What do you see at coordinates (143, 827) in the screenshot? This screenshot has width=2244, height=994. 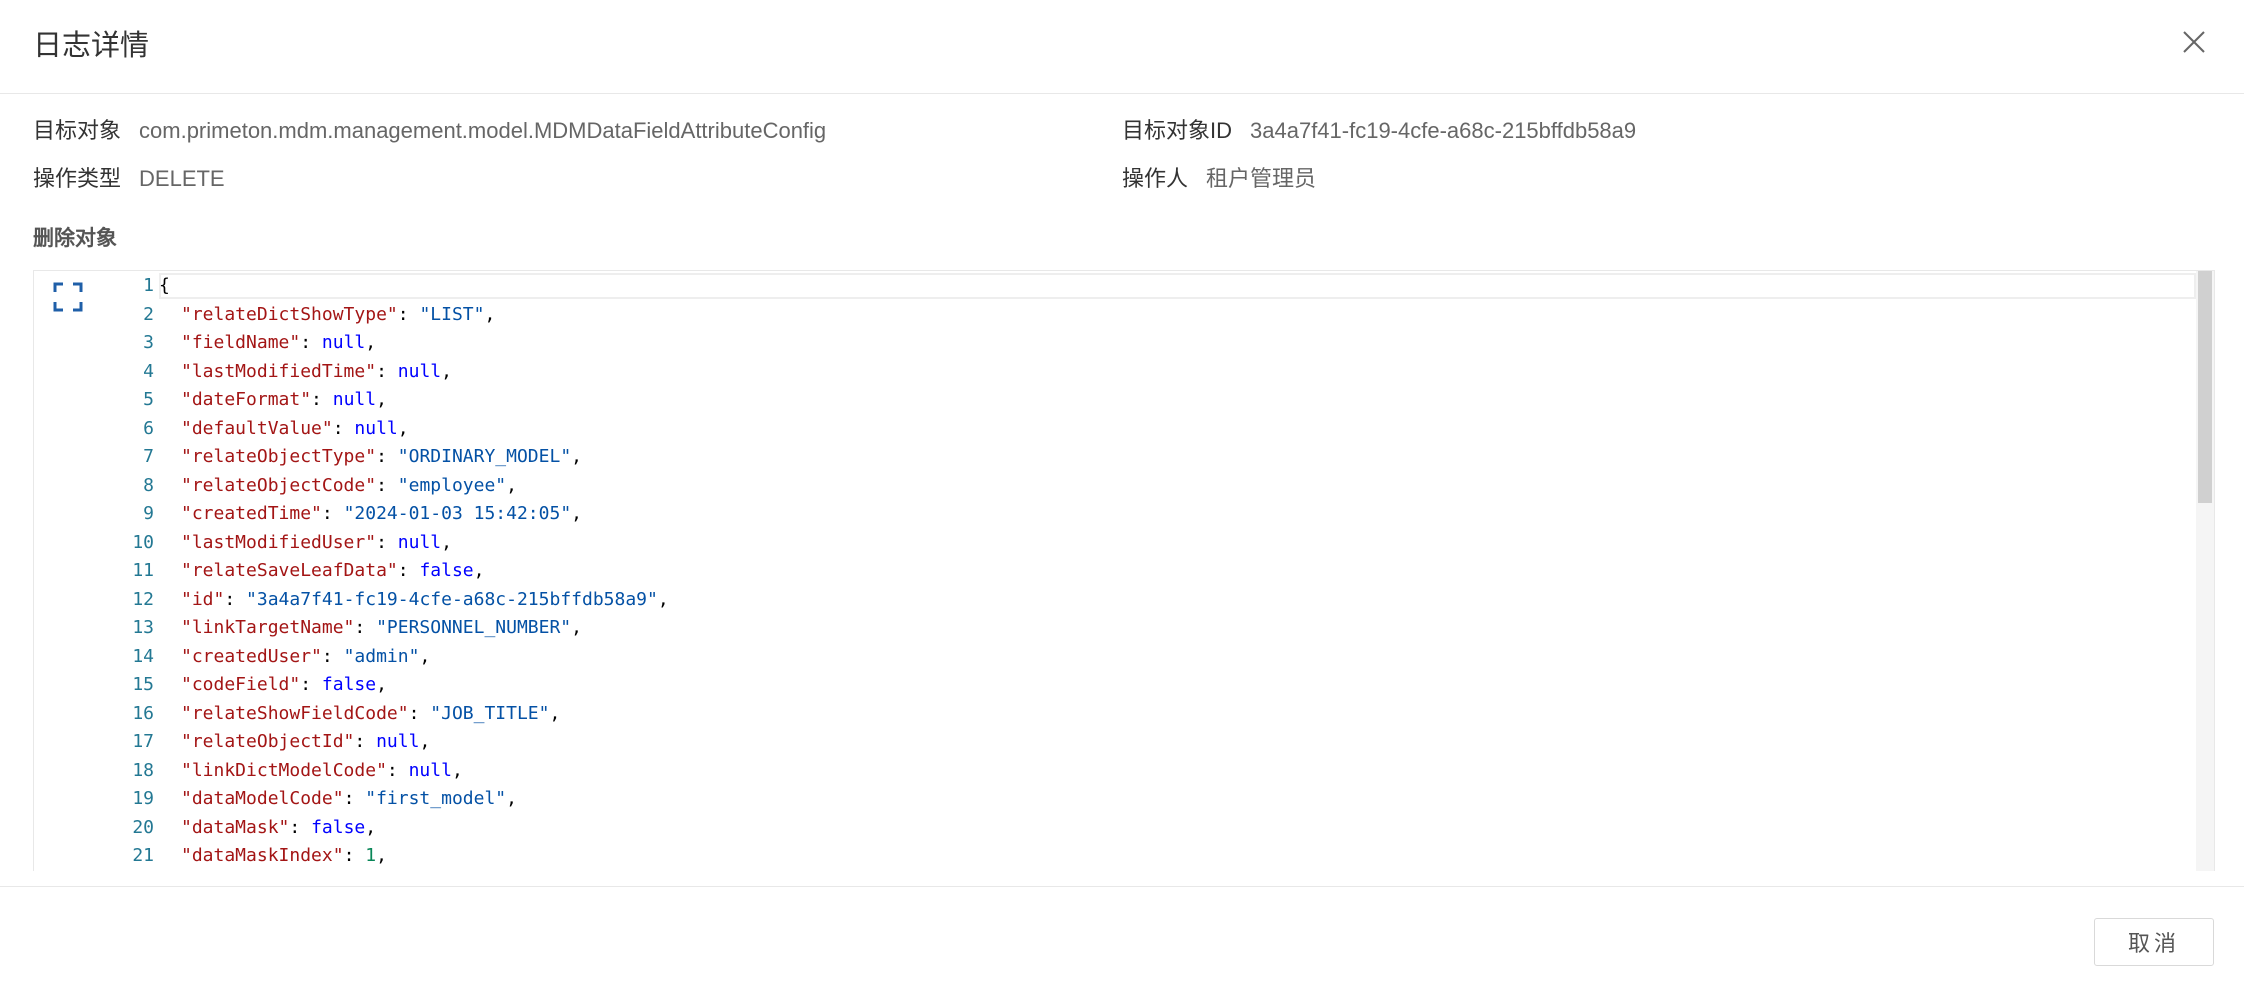 I see `line-number: 20` at bounding box center [143, 827].